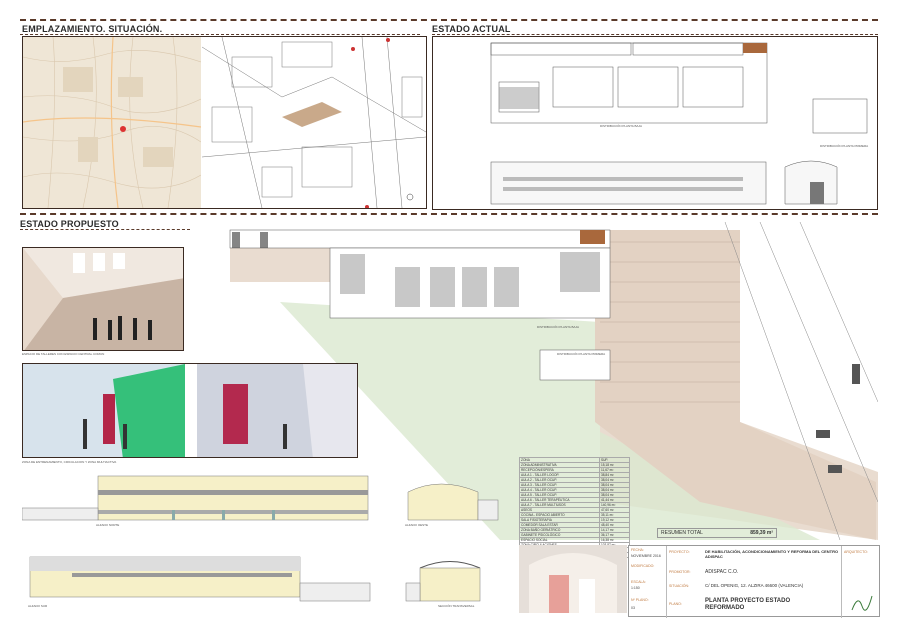 The image size is (900, 636). Describe the element at coordinates (450, 497) in the screenshot. I see `elevation-west` at that location.